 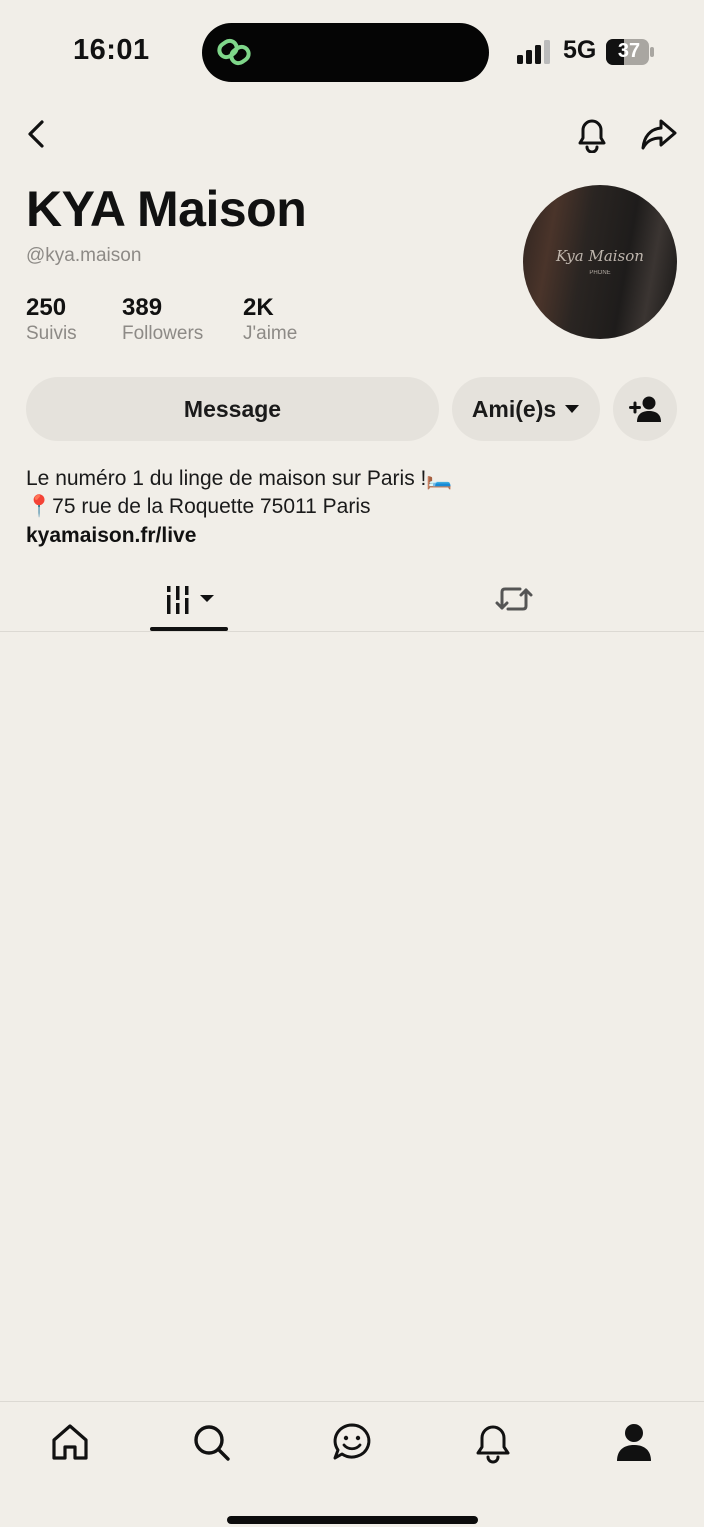 What do you see at coordinates (533, 52) in the screenshot?
I see `cellular-signal-icon` at bounding box center [533, 52].